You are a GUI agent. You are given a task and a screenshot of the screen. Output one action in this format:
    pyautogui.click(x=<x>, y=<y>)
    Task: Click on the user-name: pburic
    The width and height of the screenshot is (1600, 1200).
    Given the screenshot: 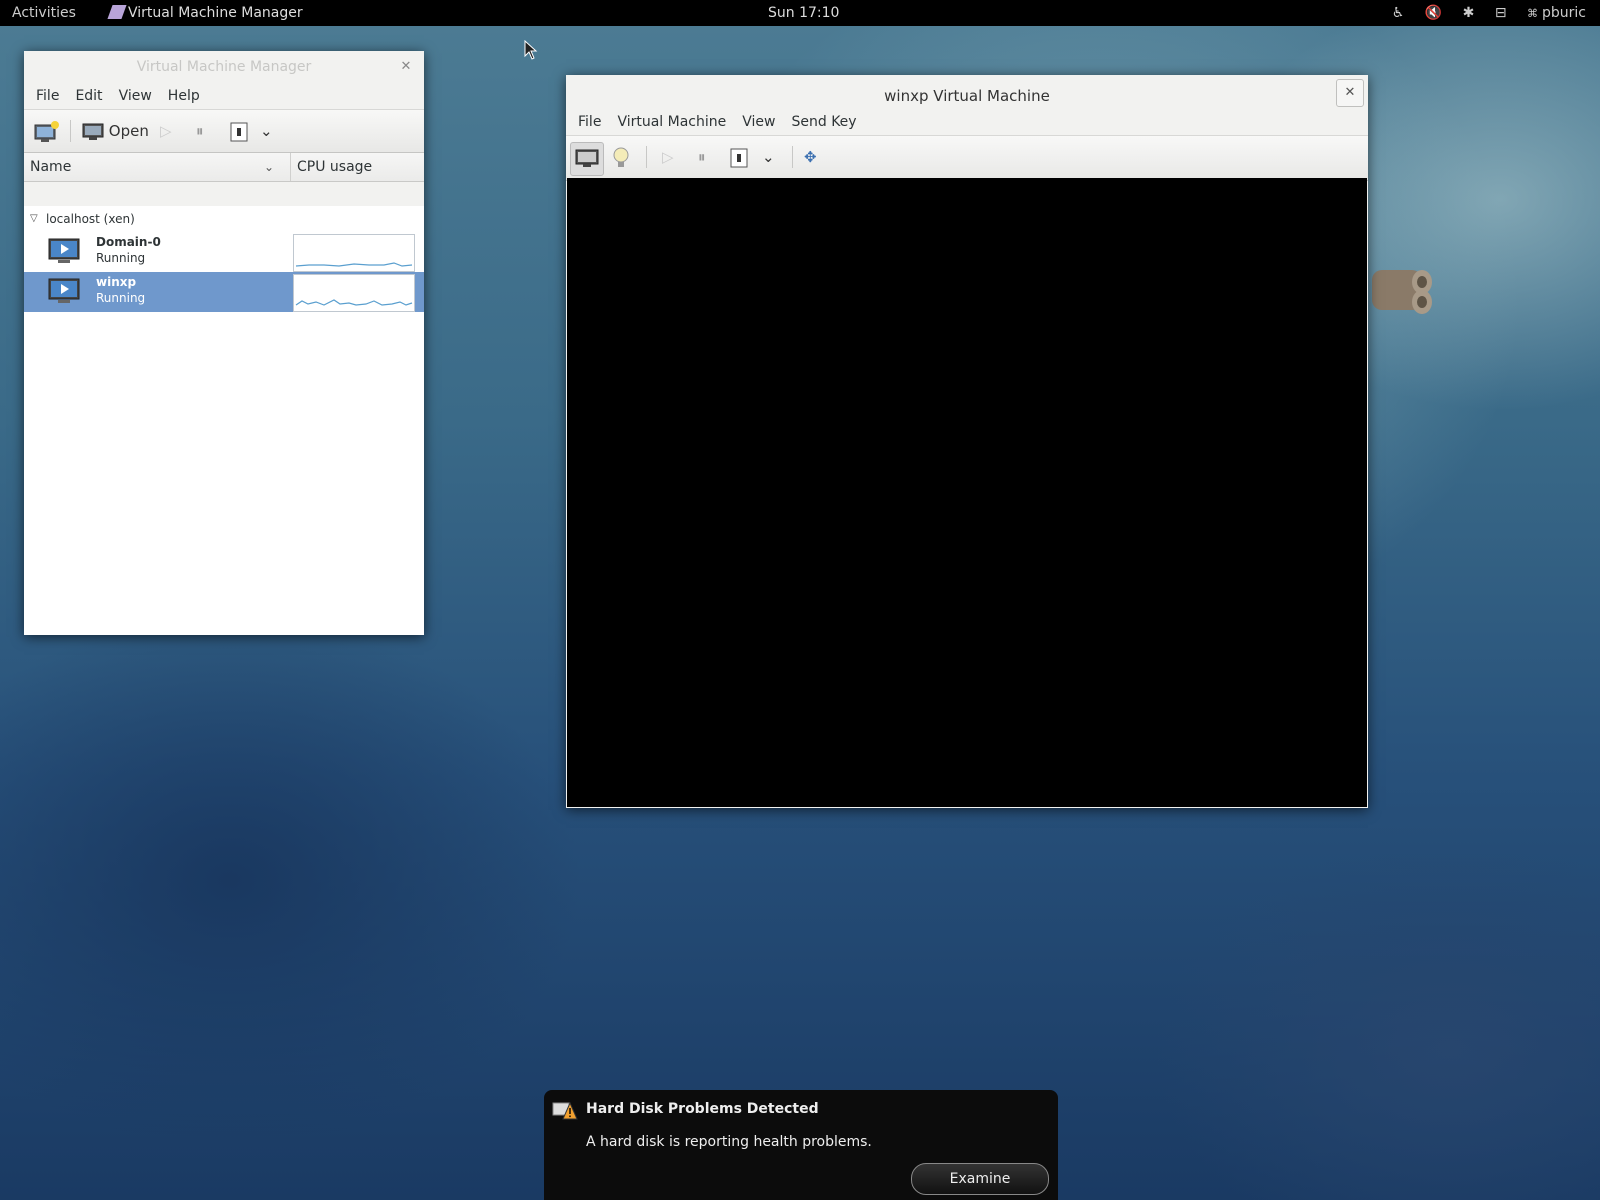 What is the action you would take?
    pyautogui.click(x=1564, y=13)
    